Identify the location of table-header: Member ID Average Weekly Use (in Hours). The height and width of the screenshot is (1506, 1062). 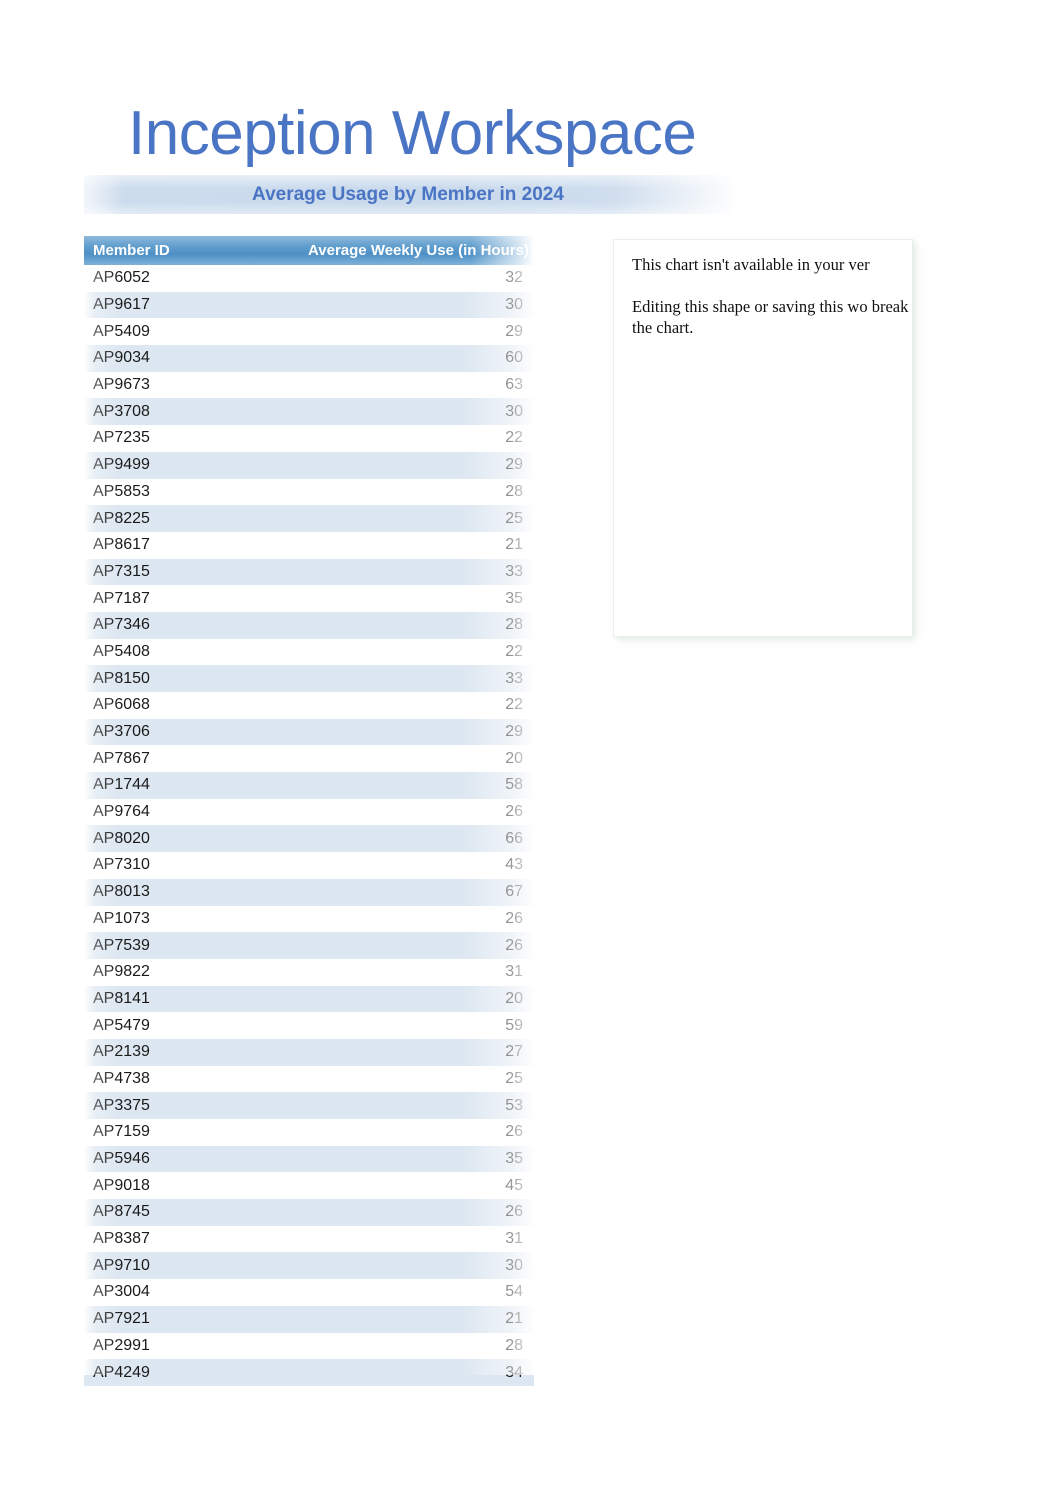
(309, 250).